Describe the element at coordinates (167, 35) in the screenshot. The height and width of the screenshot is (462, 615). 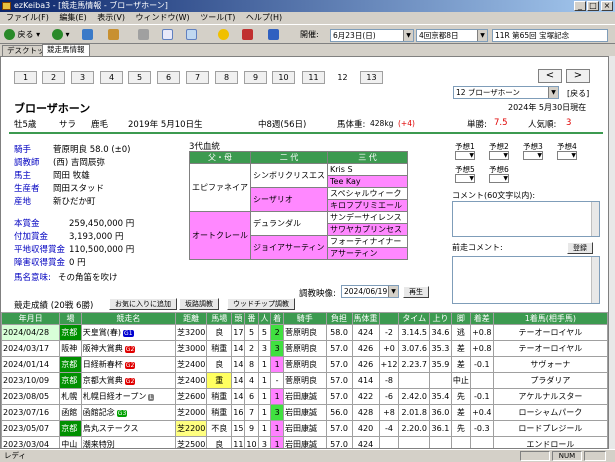
I see `document-button` at that location.